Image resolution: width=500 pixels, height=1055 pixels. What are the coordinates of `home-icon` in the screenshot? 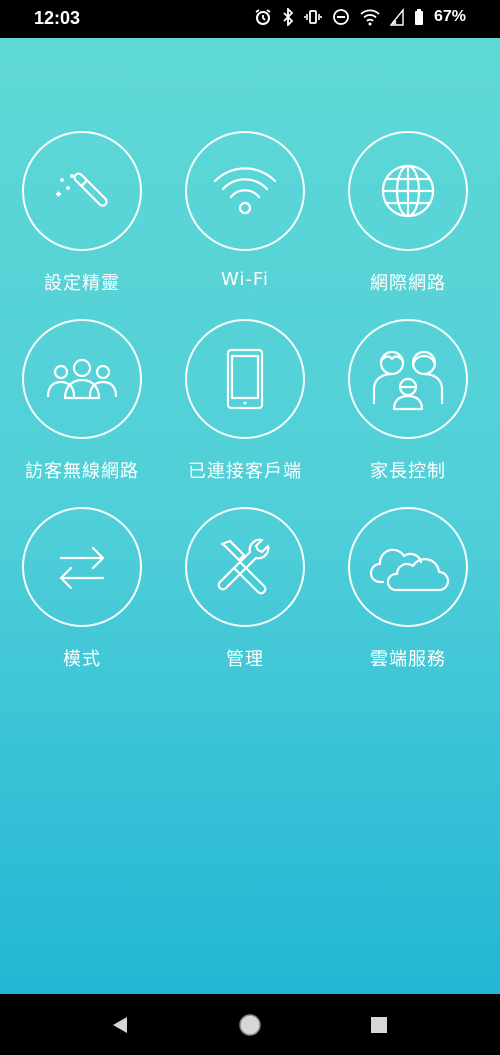 It's located at (250, 1025).